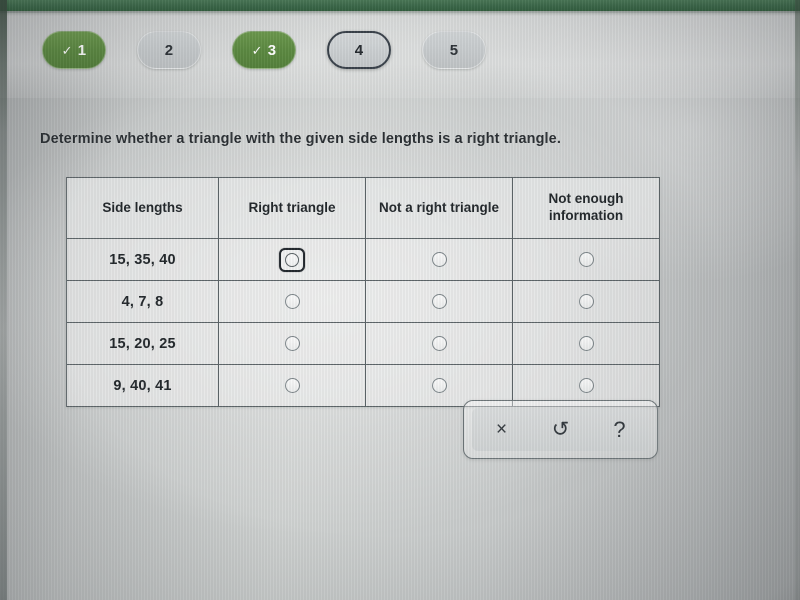  I want to click on tool-strip-inner: × ↺ ?, so click(560, 429).